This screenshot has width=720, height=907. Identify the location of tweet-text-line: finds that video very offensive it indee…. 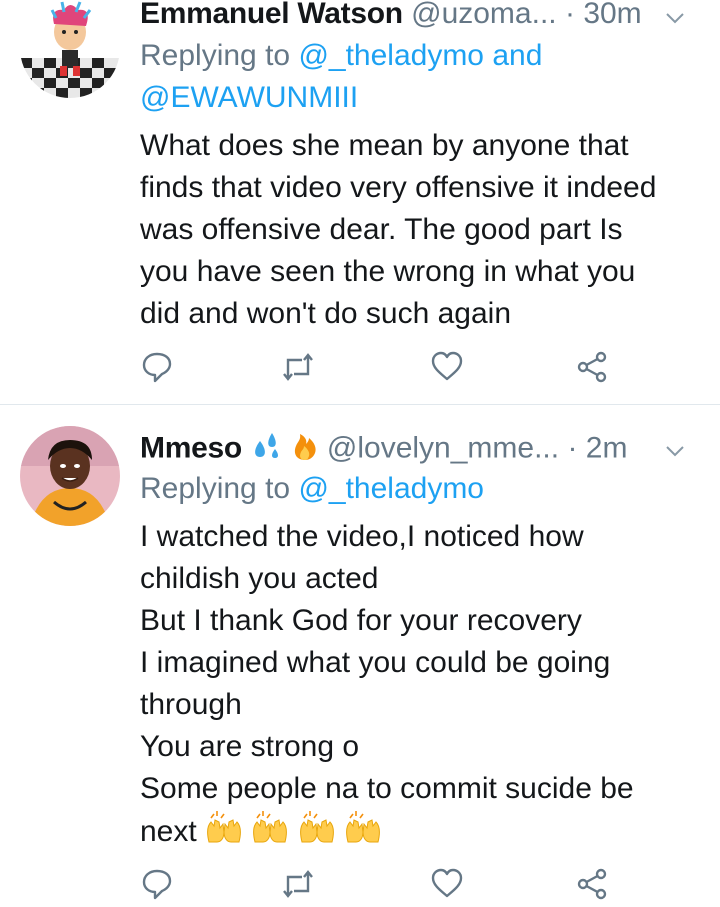
(398, 187).